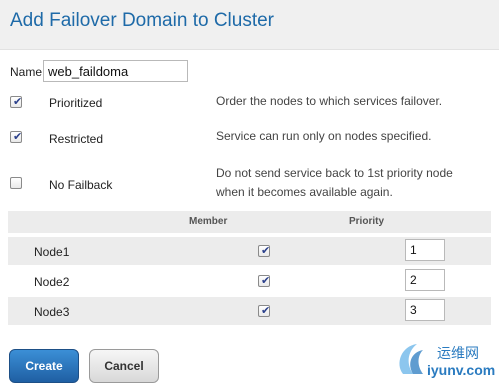 The image size is (499, 388). I want to click on node-name: Node1, so click(52, 252).